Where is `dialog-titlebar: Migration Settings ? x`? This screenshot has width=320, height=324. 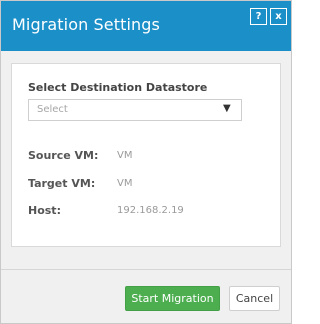
dialog-titlebar: Migration Settings ? x is located at coordinates (146, 26).